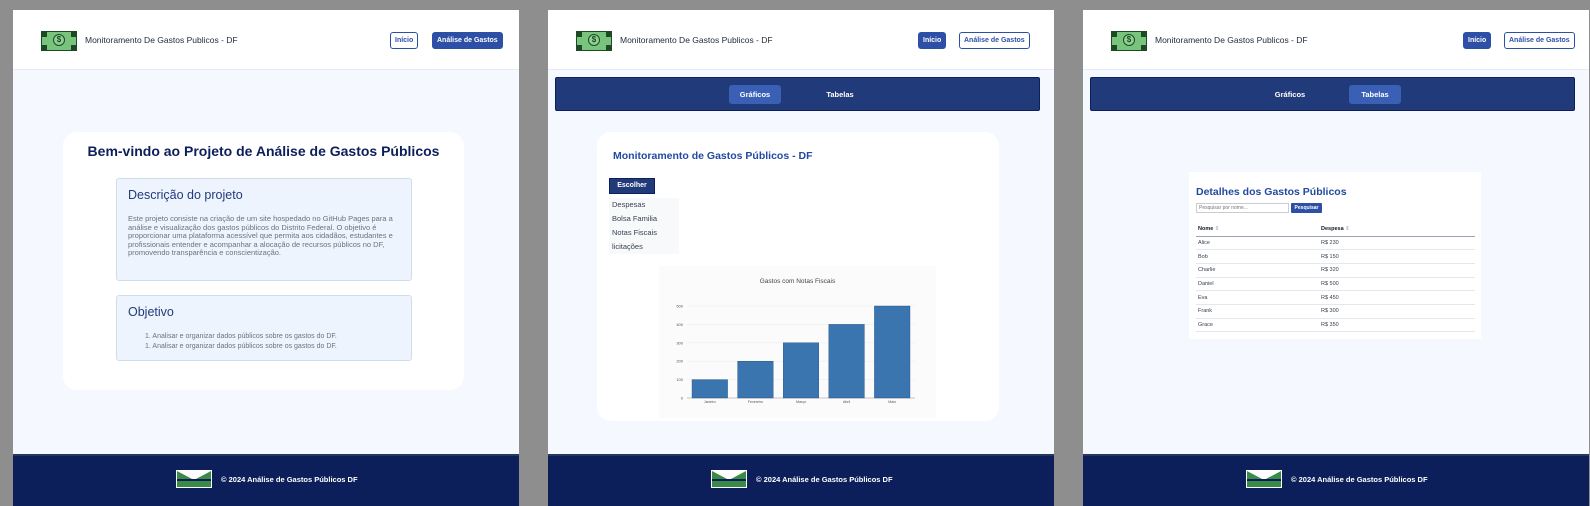  I want to click on y-tick-label: 300, so click(679, 342).